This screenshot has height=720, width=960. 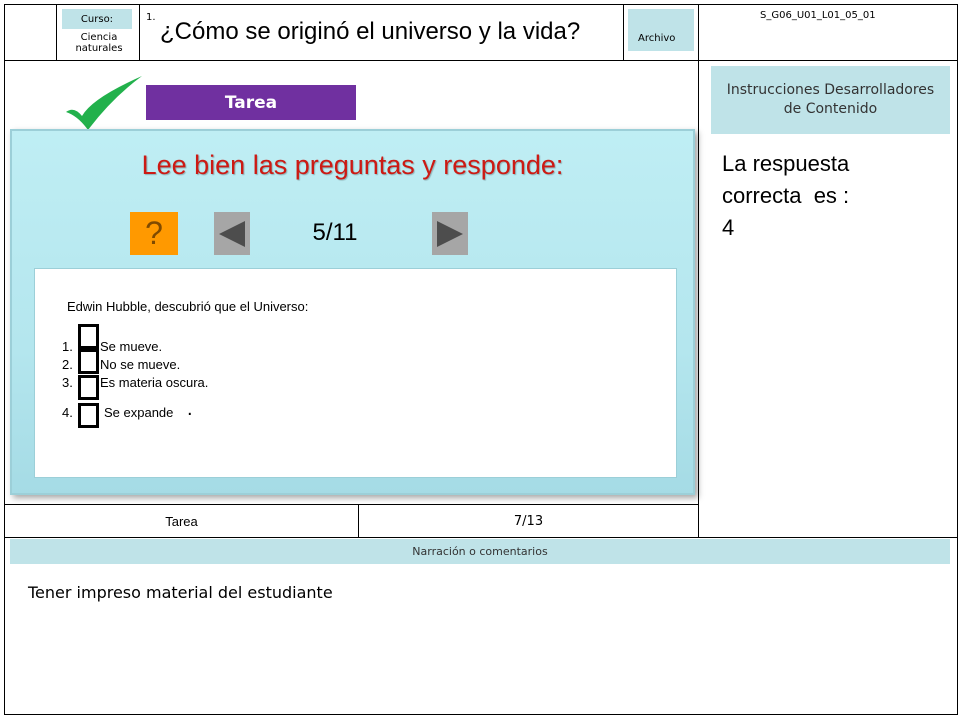 I want to click on frame-right-line, so click(x=957, y=359).